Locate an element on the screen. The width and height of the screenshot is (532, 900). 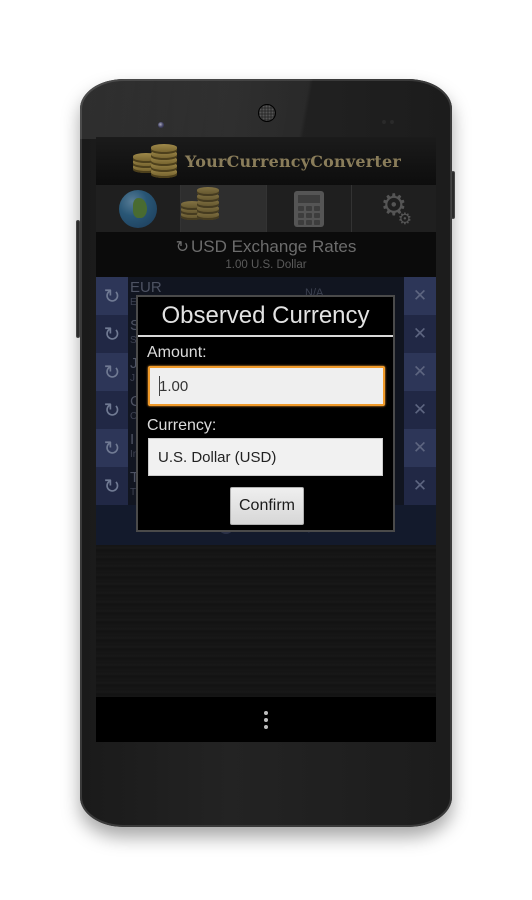
rates-header: ↻ USD Exchange Rates 1.00 U.S. Dollar is located at coordinates (266, 254).